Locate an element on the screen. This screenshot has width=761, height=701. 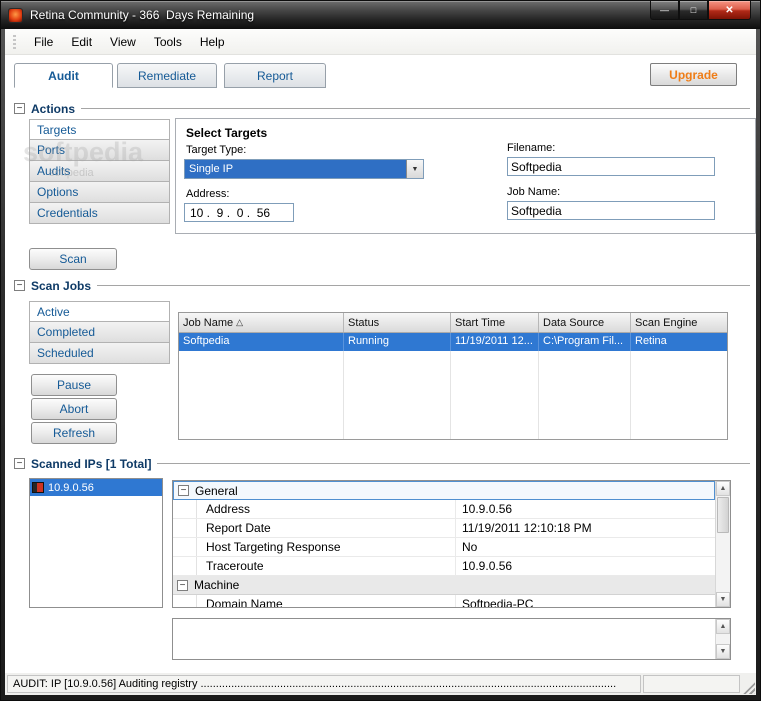
address-label: Address: is located at coordinates (208, 194).